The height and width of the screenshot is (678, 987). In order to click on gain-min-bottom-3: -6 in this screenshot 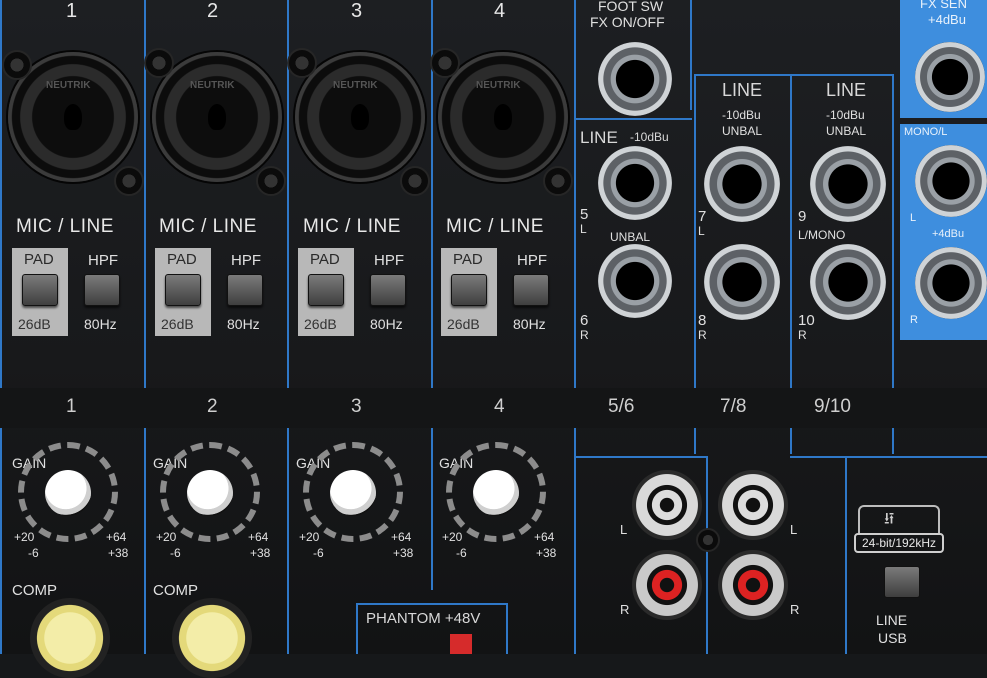, I will do `click(318, 553)`.